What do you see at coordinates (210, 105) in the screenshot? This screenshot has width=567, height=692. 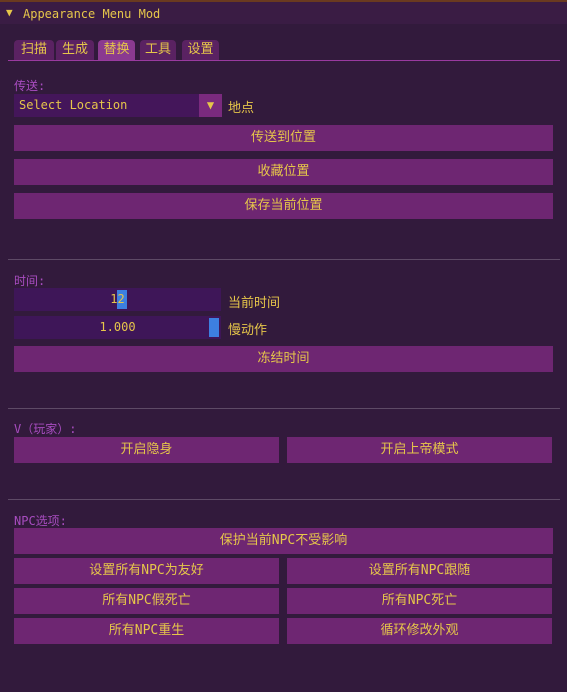 I see `chevron-down-icon: ▼` at bounding box center [210, 105].